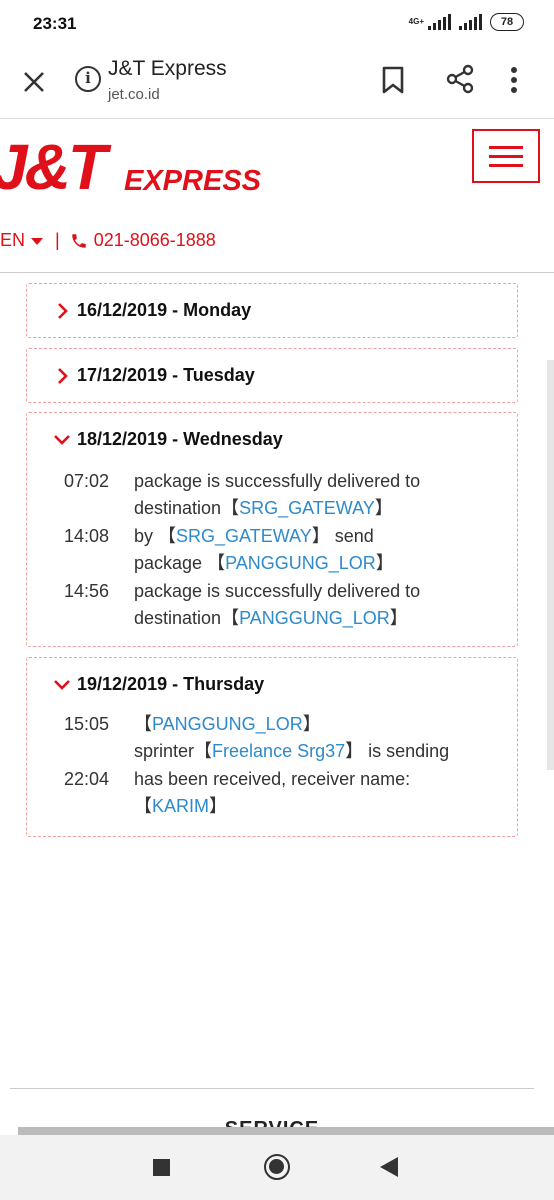 This screenshot has height=1200, width=554. Describe the element at coordinates (164, 310) in the screenshot. I see `day-label: 16/12/2019 - Monday` at that location.